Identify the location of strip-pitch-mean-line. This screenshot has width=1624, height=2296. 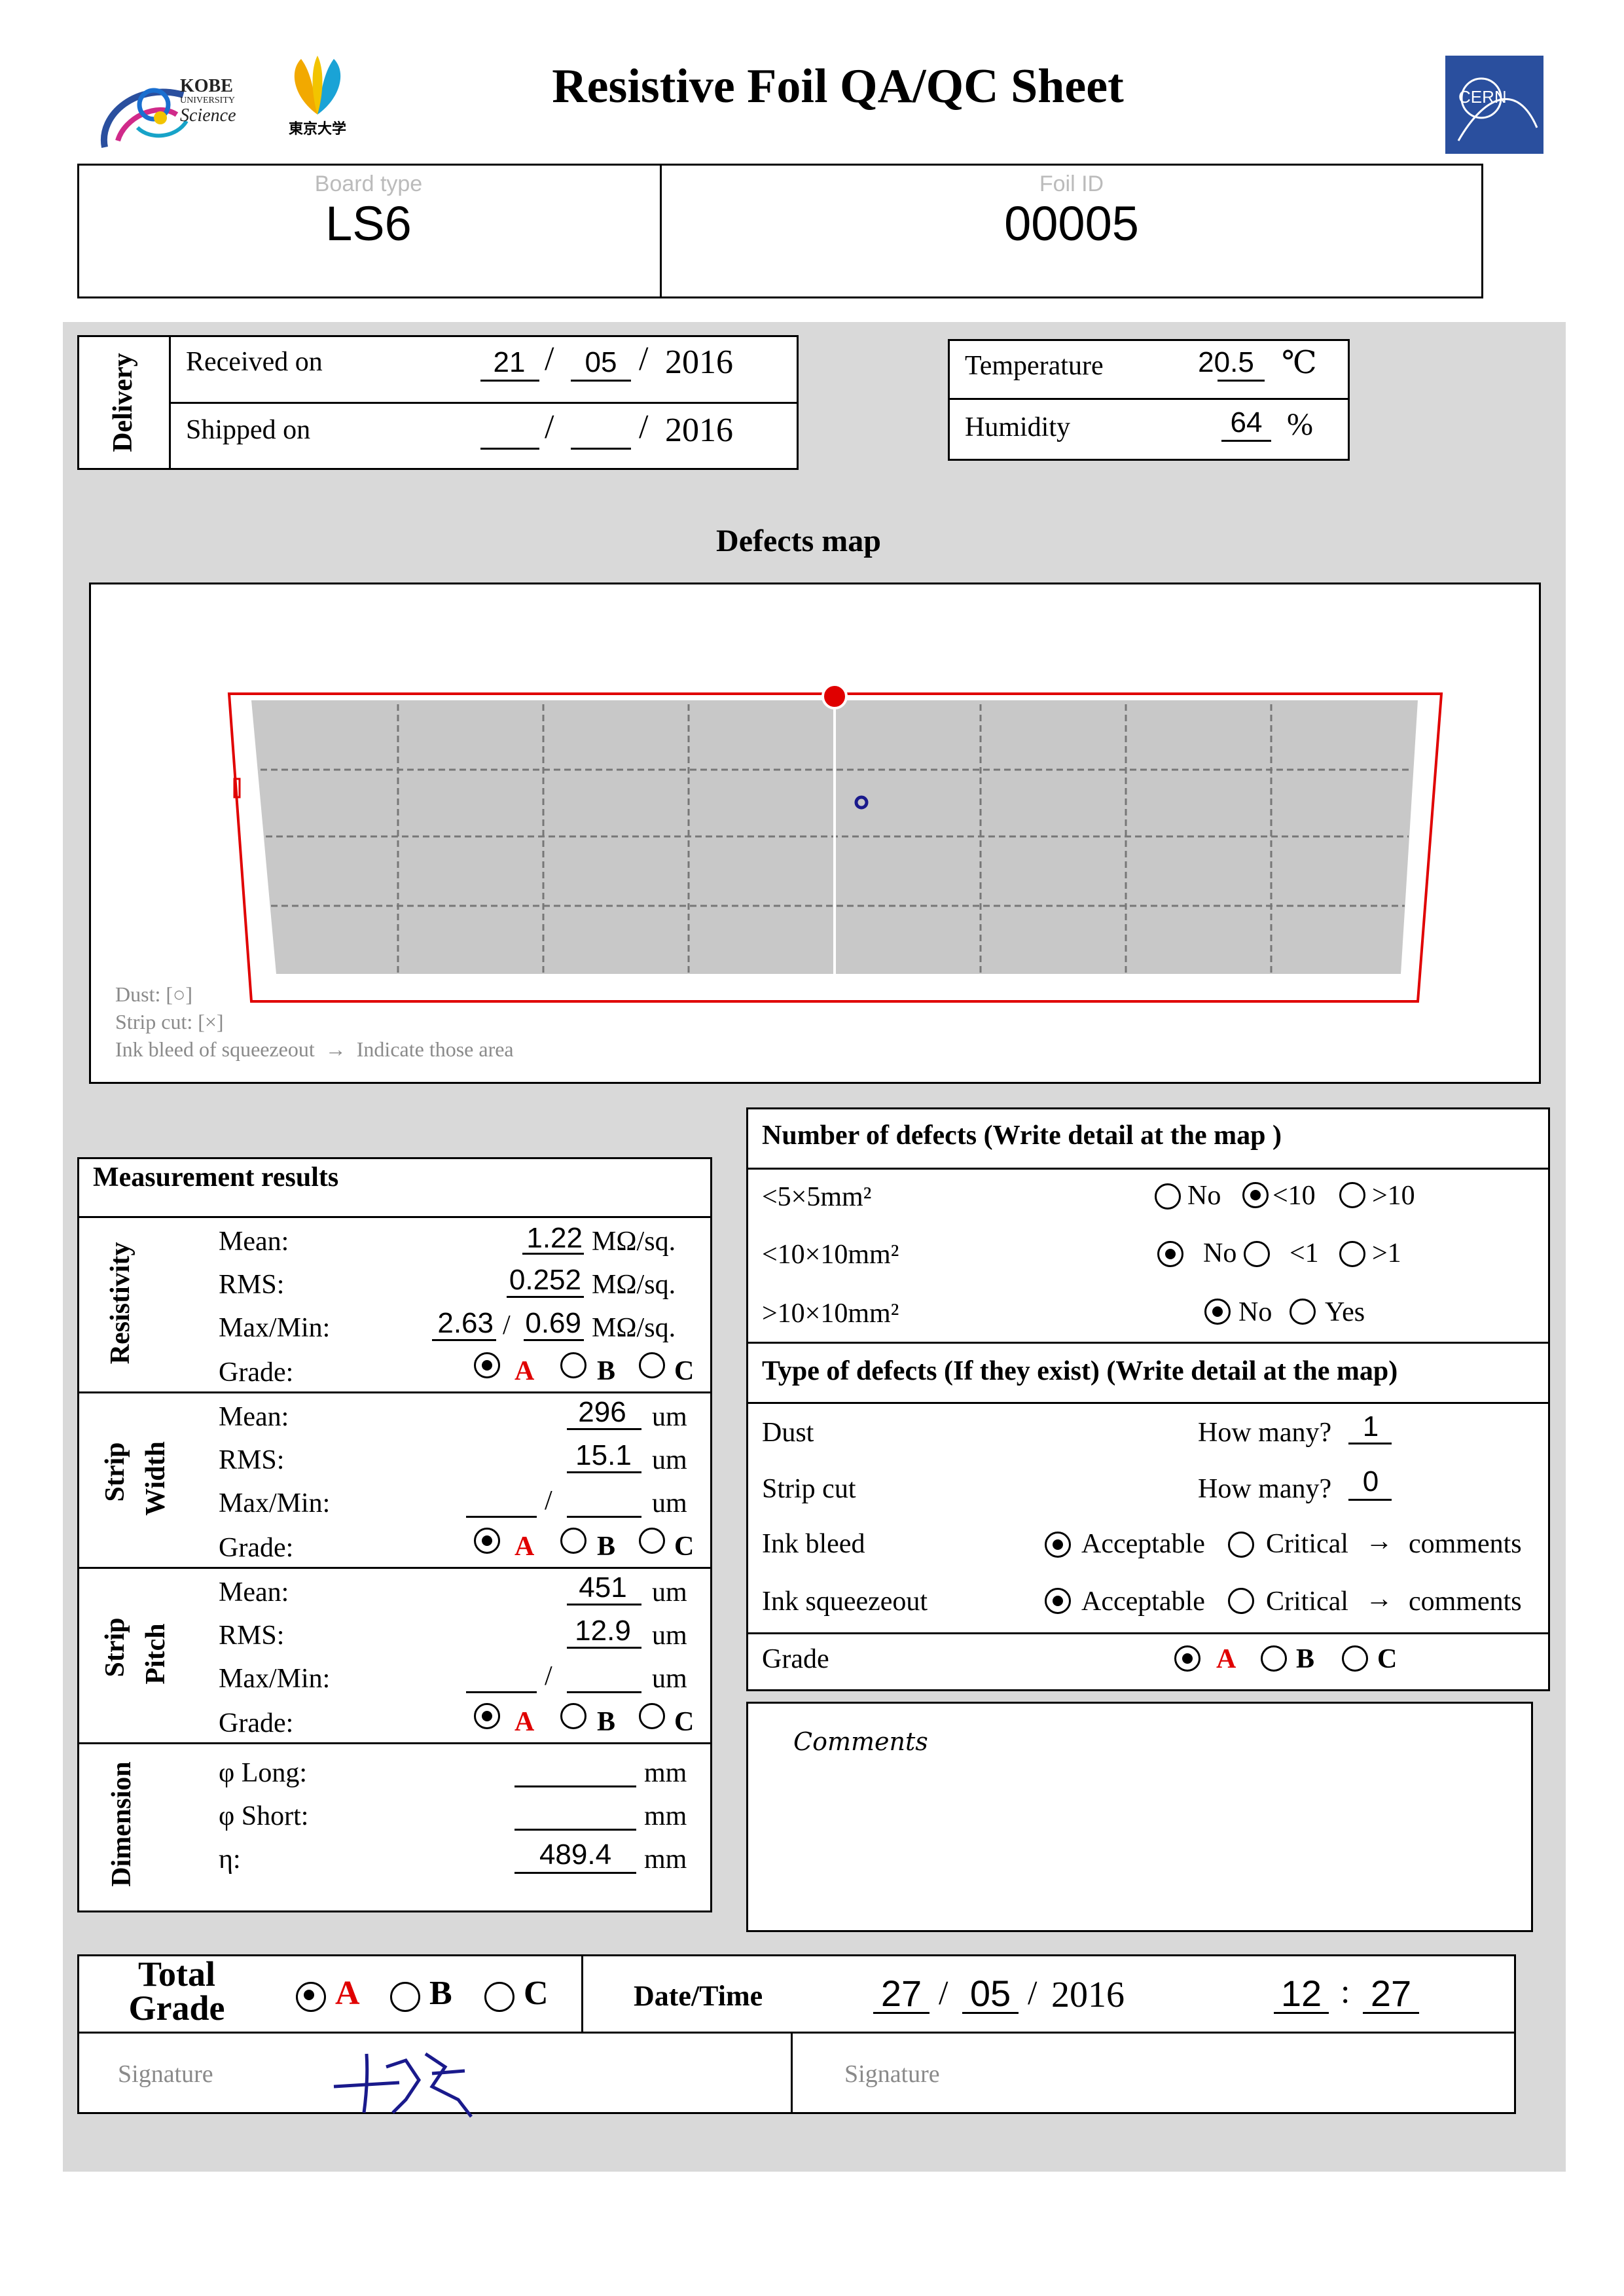
(604, 1604).